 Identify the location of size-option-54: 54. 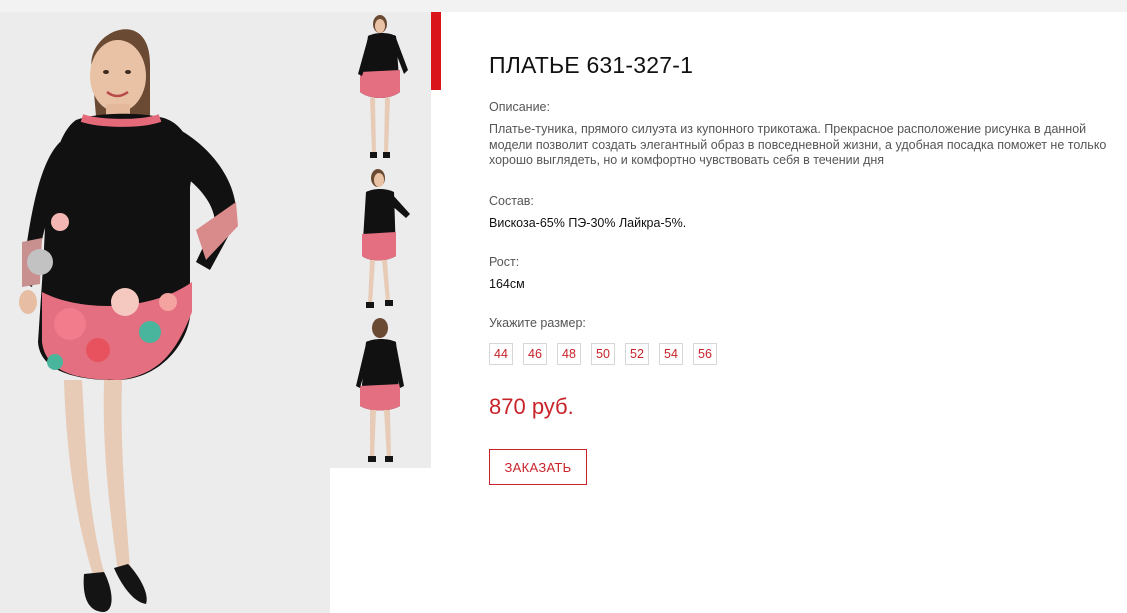
(671, 354).